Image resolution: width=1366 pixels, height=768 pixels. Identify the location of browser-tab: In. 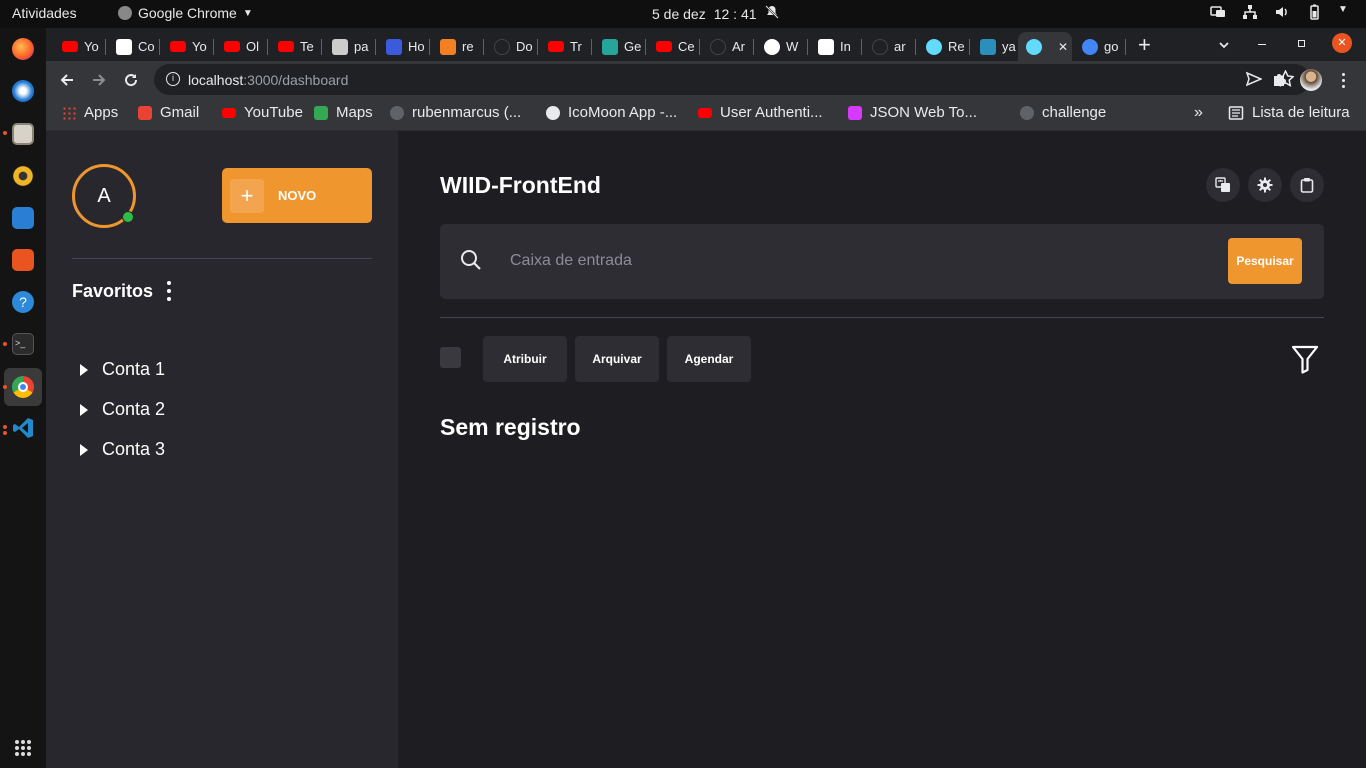
(836, 46).